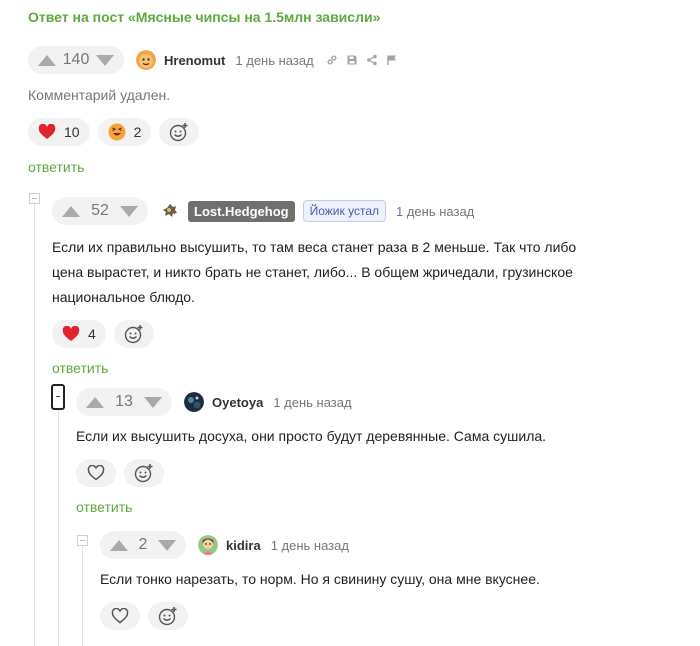 The width and height of the screenshot is (700, 646). I want to click on vote-count: 13, so click(124, 401).